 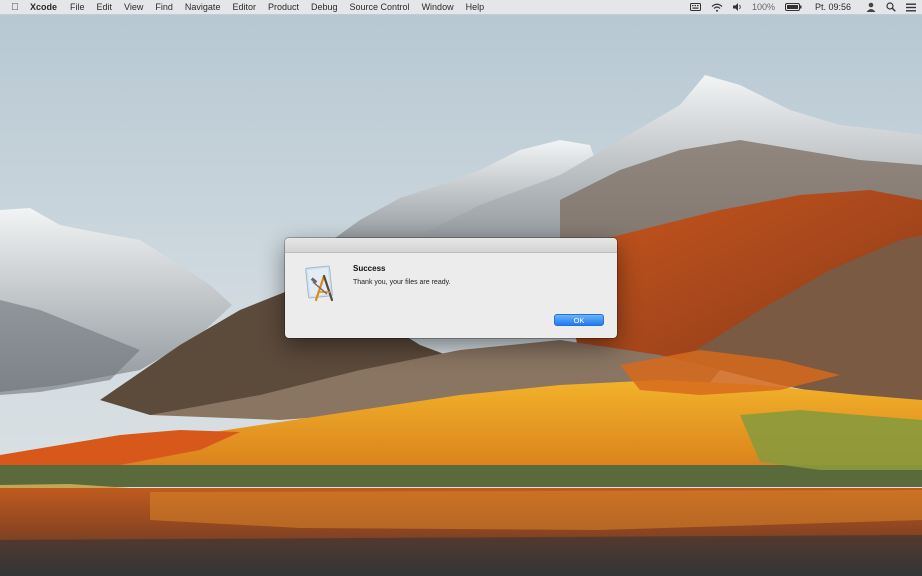 What do you see at coordinates (793, 7) in the screenshot?
I see `battery-icon` at bounding box center [793, 7].